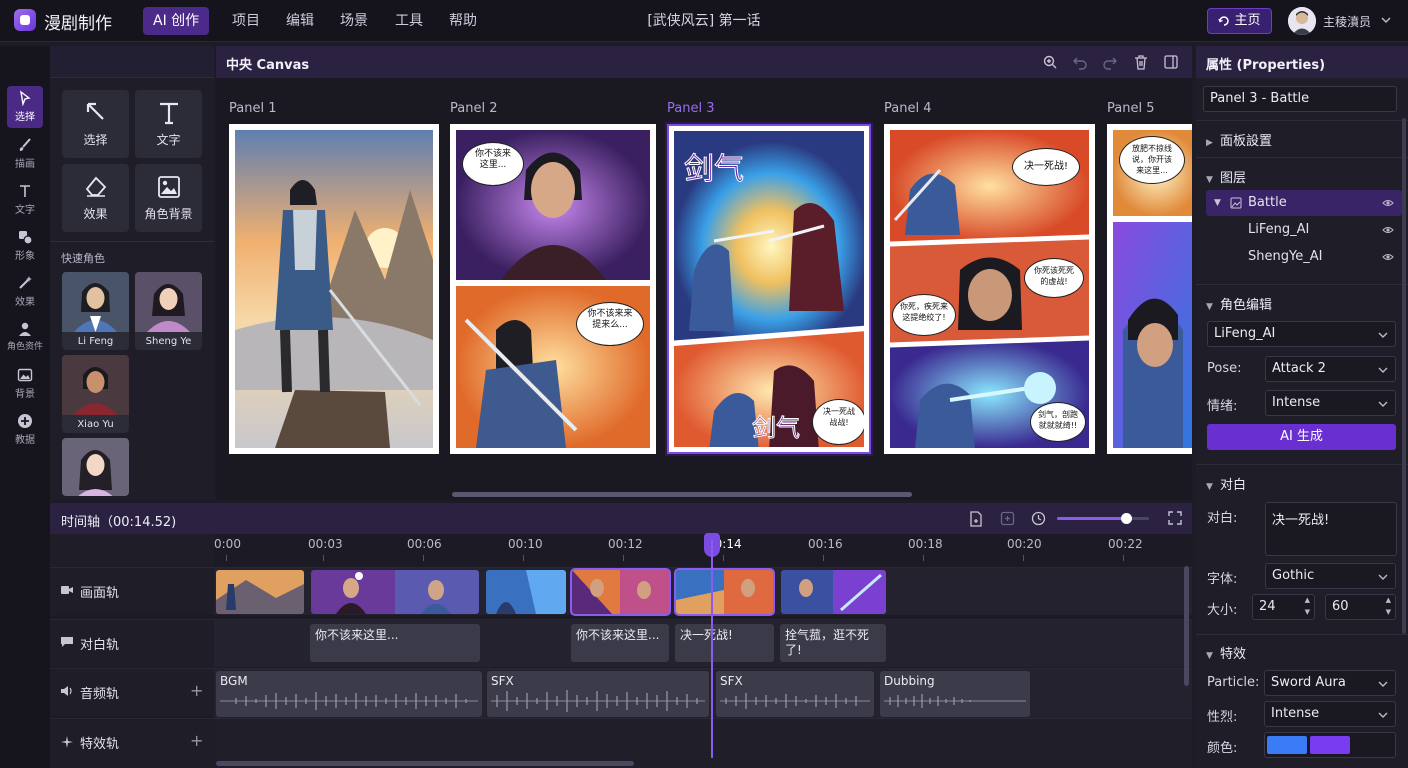  What do you see at coordinates (1226, 652) in the screenshot?
I see `section-effects: ▼ 特效` at bounding box center [1226, 652].